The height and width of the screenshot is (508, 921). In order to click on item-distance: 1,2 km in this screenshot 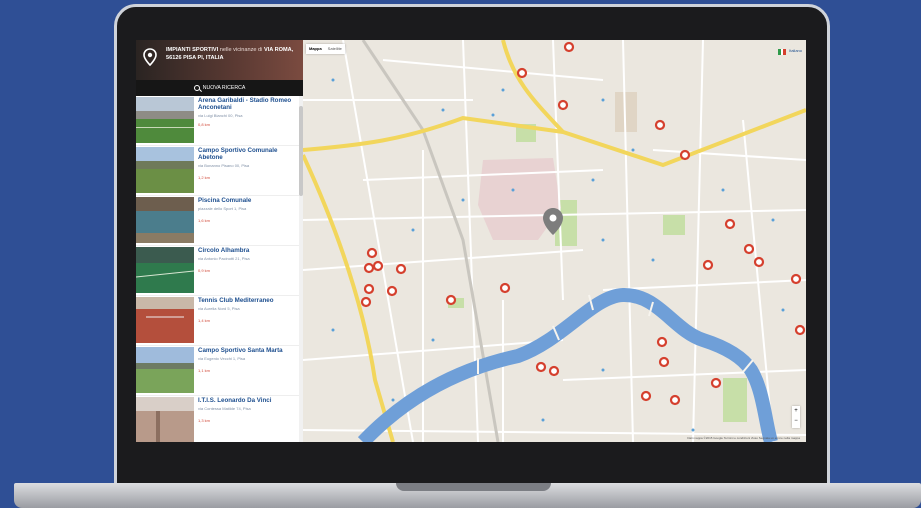, I will do `click(204, 177)`.